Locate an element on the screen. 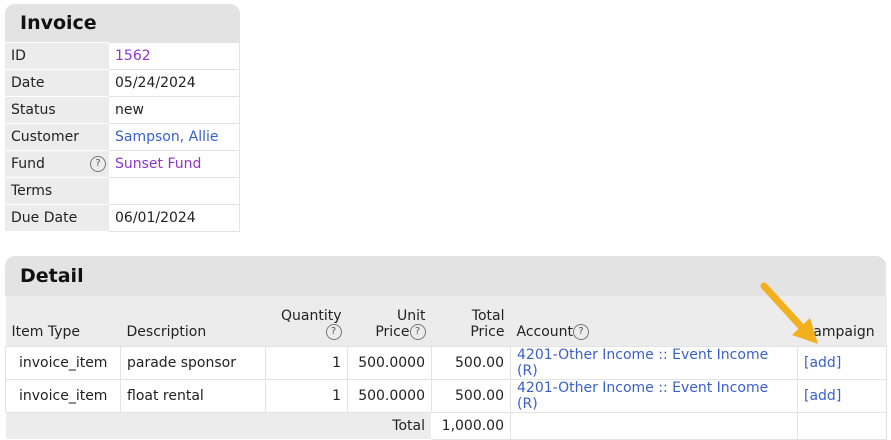 Image resolution: width=891 pixels, height=440 pixels. description-cell: parade sponsor is located at coordinates (193, 363).